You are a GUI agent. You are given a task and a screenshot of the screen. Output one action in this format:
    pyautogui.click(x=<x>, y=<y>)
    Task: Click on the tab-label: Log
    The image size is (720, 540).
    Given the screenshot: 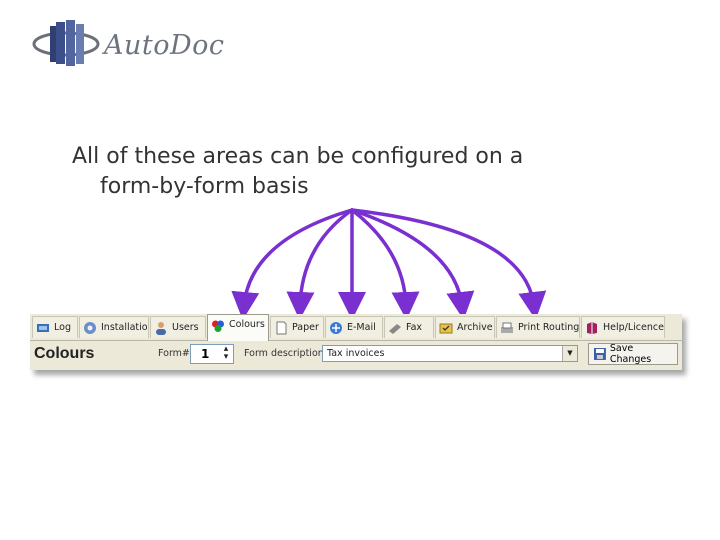 What is the action you would take?
    pyautogui.click(x=62, y=327)
    